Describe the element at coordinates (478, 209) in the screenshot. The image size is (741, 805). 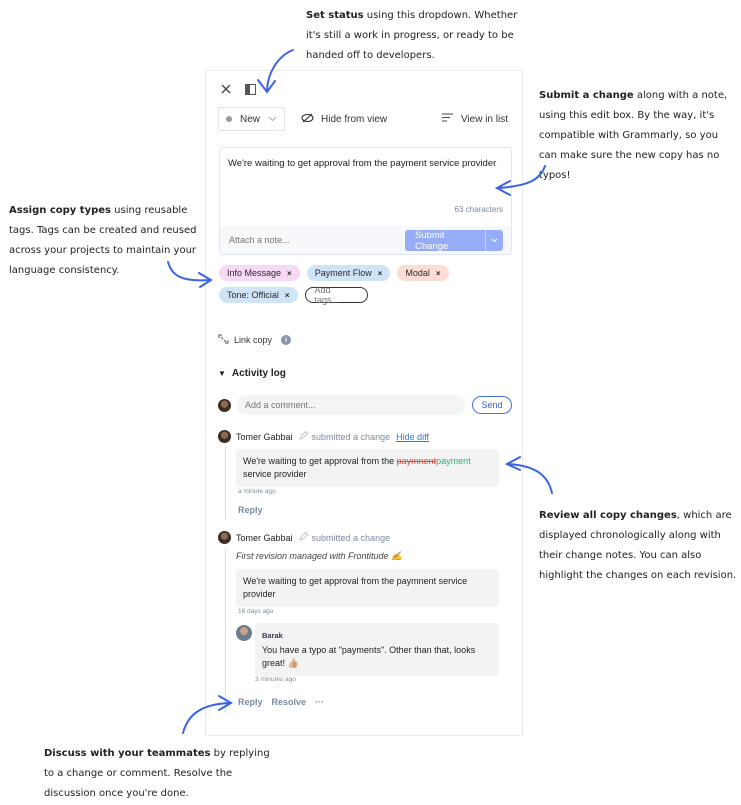
I see `character-count: 63 characters` at that location.